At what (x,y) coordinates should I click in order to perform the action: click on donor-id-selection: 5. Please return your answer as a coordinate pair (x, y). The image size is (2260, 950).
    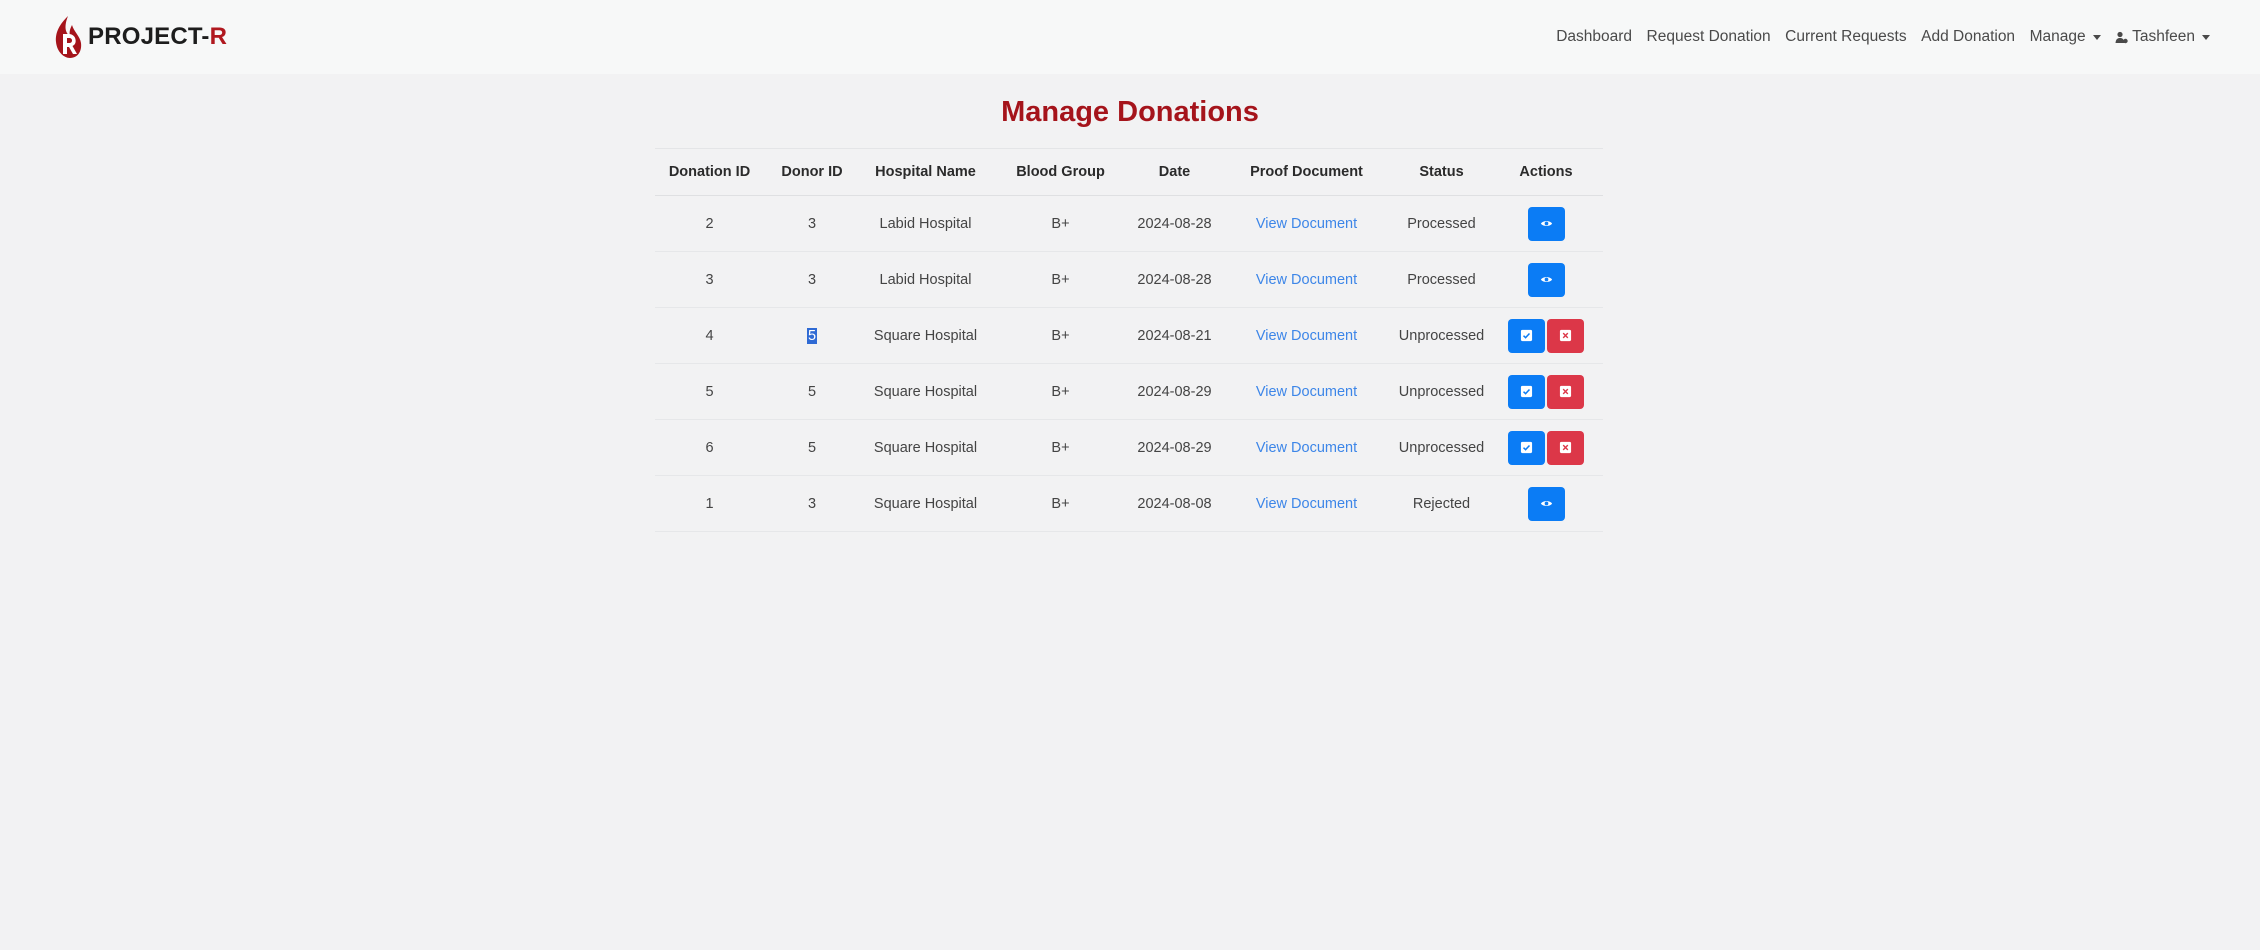
    Looking at the image, I should click on (812, 335).